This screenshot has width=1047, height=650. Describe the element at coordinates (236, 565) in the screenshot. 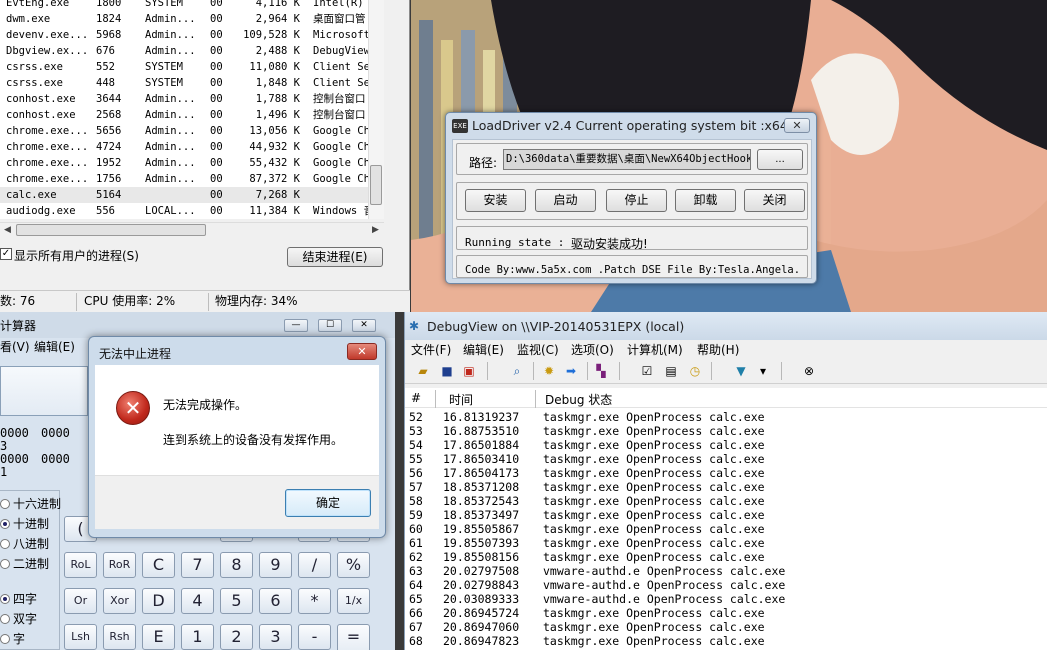

I see `key-digit-8: 8` at that location.